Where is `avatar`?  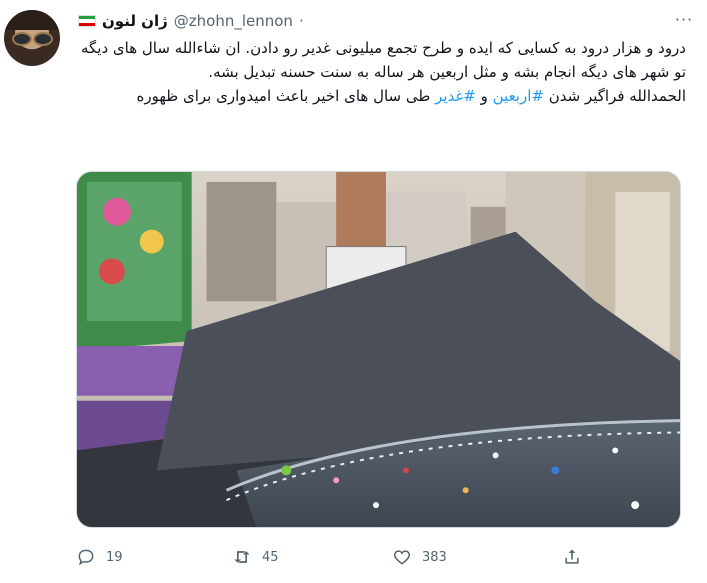
avatar is located at coordinates (32, 38).